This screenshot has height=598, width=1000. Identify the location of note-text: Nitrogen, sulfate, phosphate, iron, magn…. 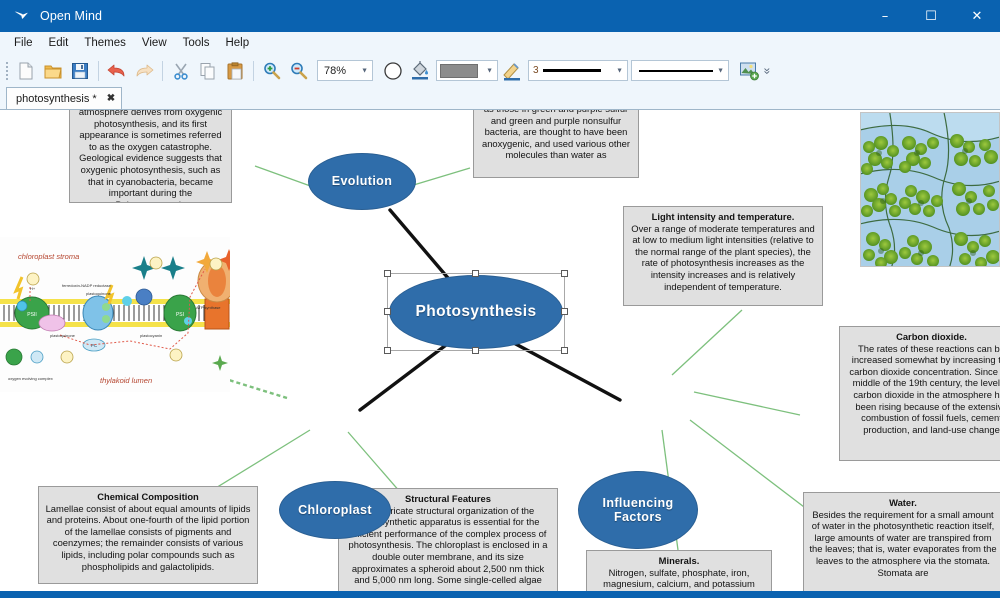
(679, 578).